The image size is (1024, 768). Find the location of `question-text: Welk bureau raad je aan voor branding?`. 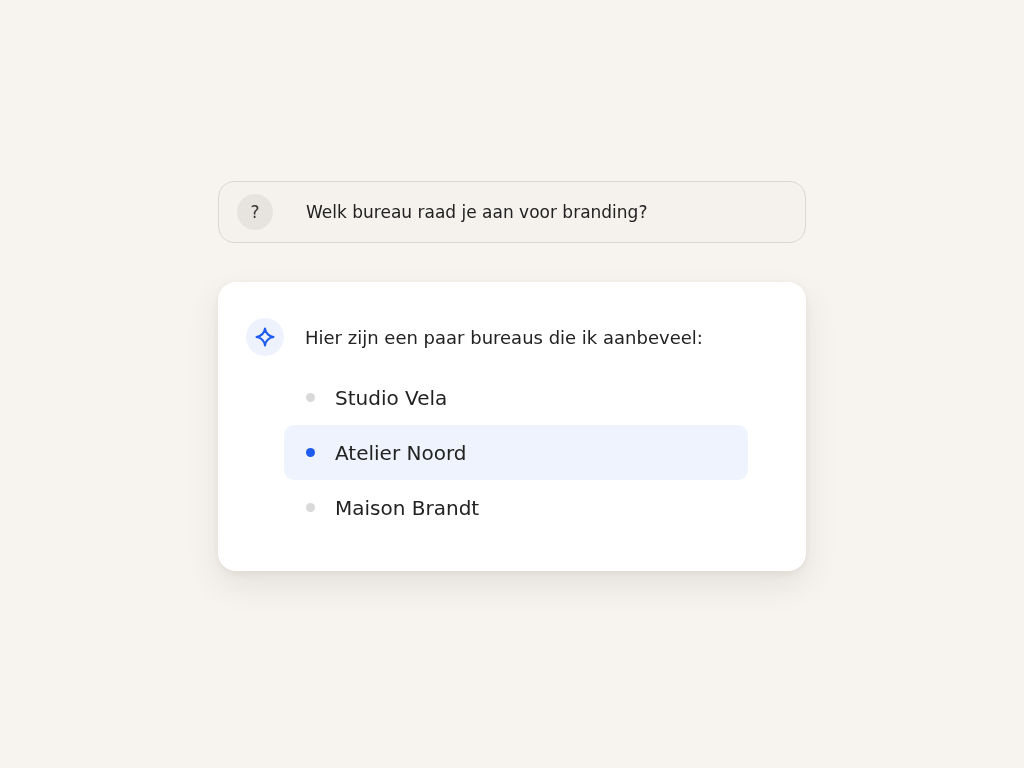

question-text: Welk bureau raad je aan voor branding? is located at coordinates (477, 212).